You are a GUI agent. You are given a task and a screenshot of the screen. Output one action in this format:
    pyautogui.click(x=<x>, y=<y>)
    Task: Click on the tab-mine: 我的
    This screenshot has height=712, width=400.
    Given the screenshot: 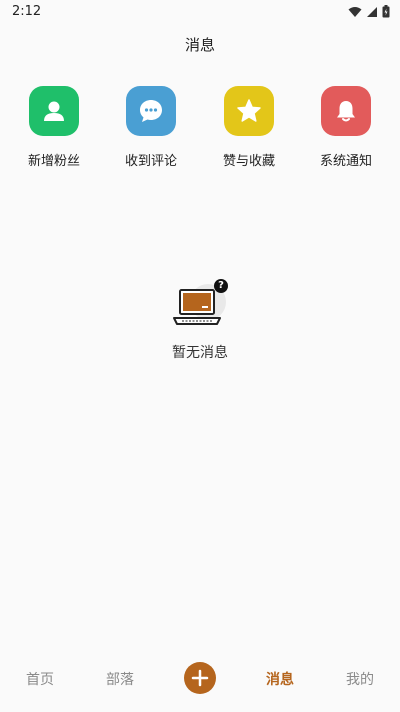 What is the action you would take?
    pyautogui.click(x=360, y=679)
    